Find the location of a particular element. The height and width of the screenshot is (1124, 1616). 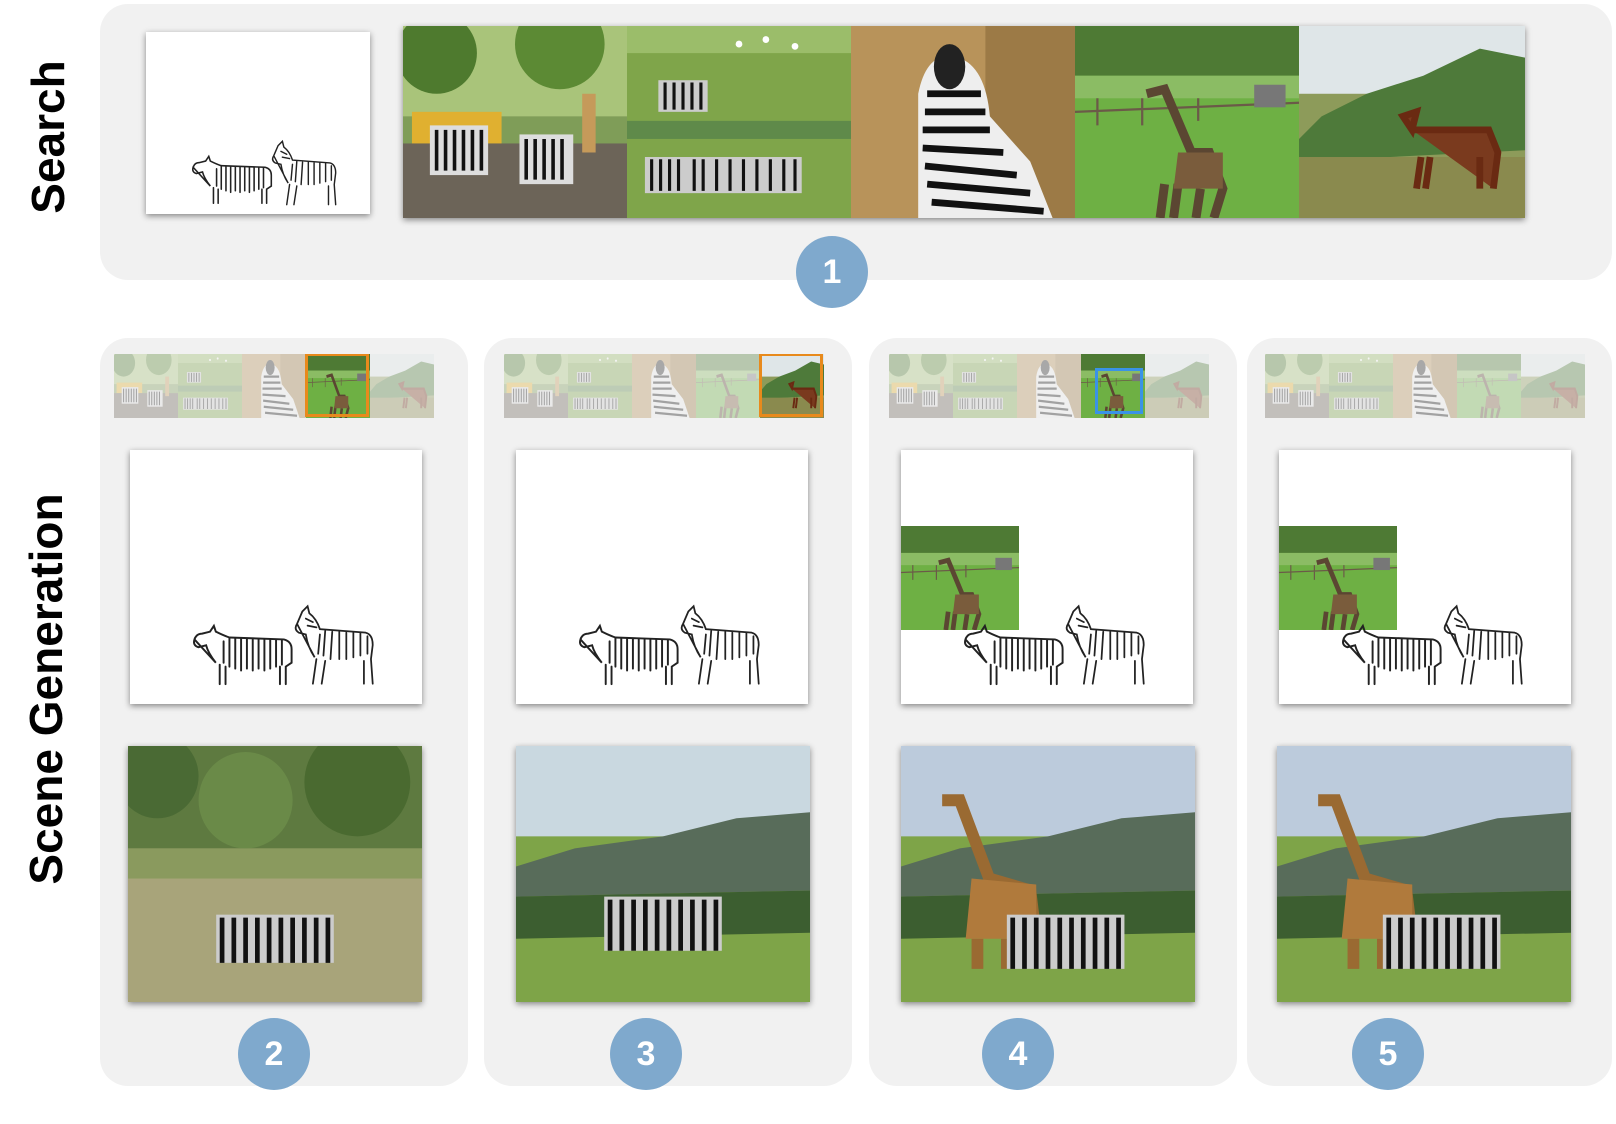

query-sketch is located at coordinates (258, 123).